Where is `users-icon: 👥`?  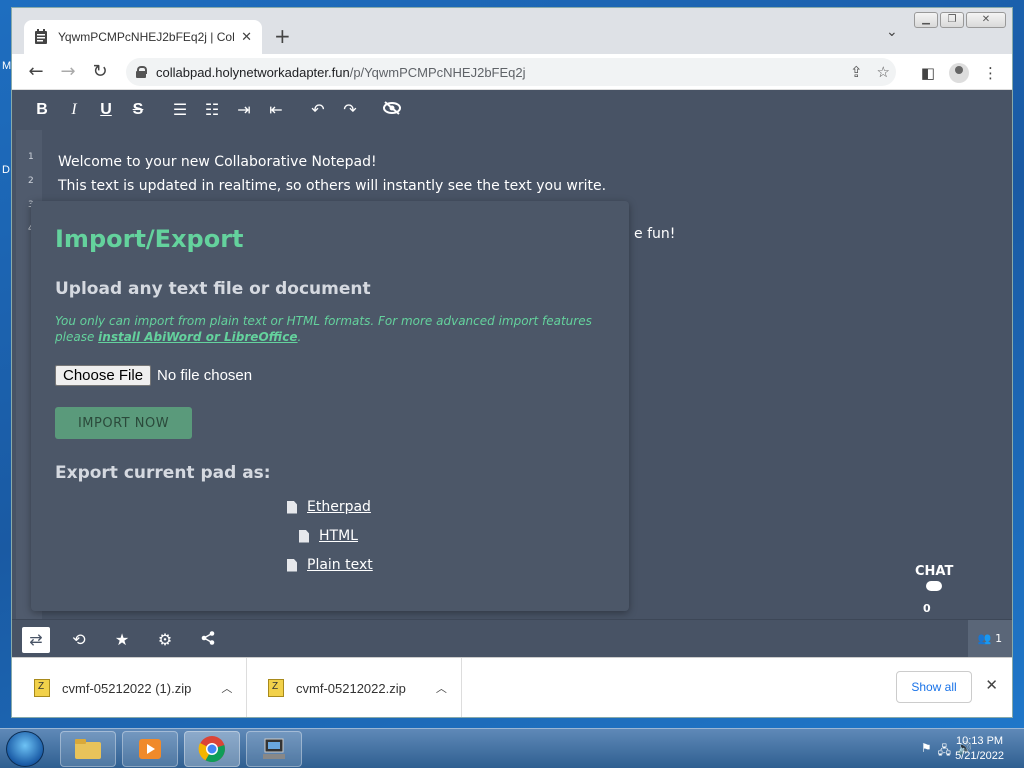 users-icon: 👥 is located at coordinates (984, 638).